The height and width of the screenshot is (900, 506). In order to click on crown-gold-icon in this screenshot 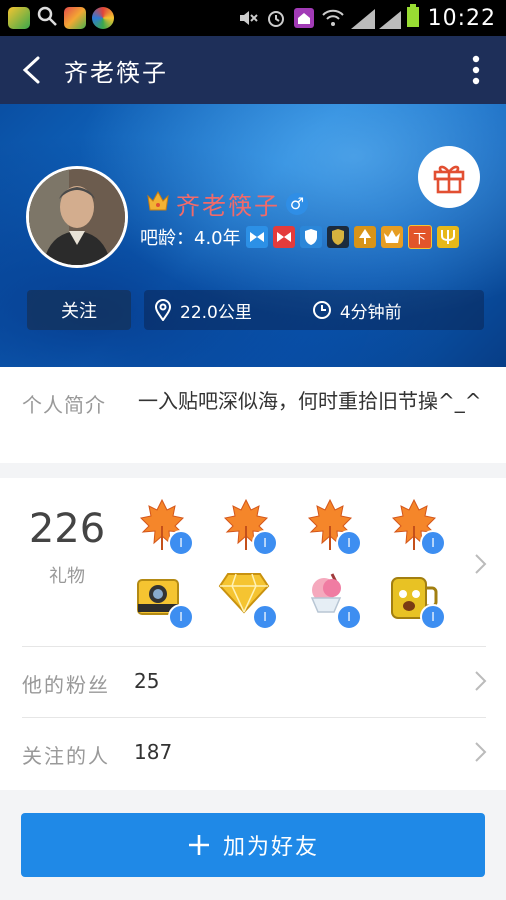, I will do `click(391, 237)`.